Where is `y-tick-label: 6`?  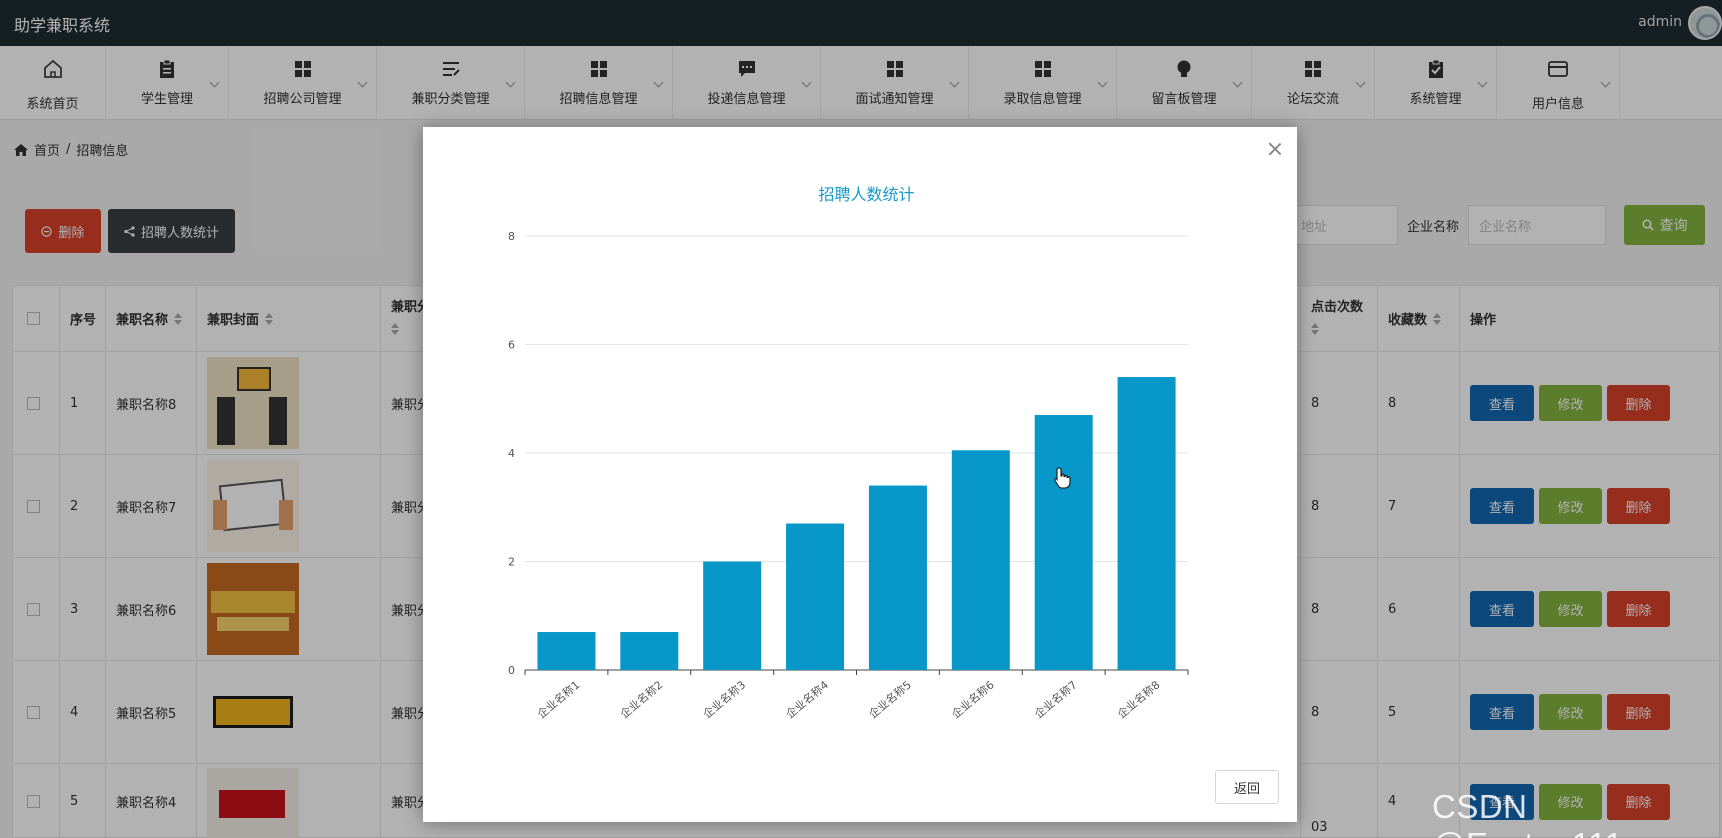
y-tick-label: 6 is located at coordinates (511, 345).